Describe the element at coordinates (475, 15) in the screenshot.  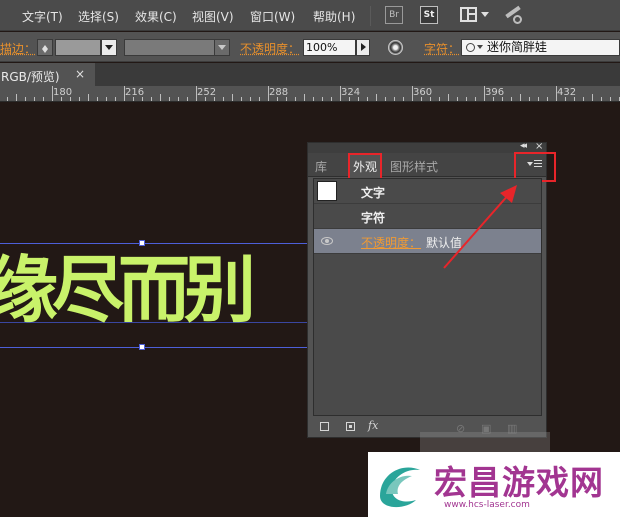
I see `arrange-documents-icon` at that location.